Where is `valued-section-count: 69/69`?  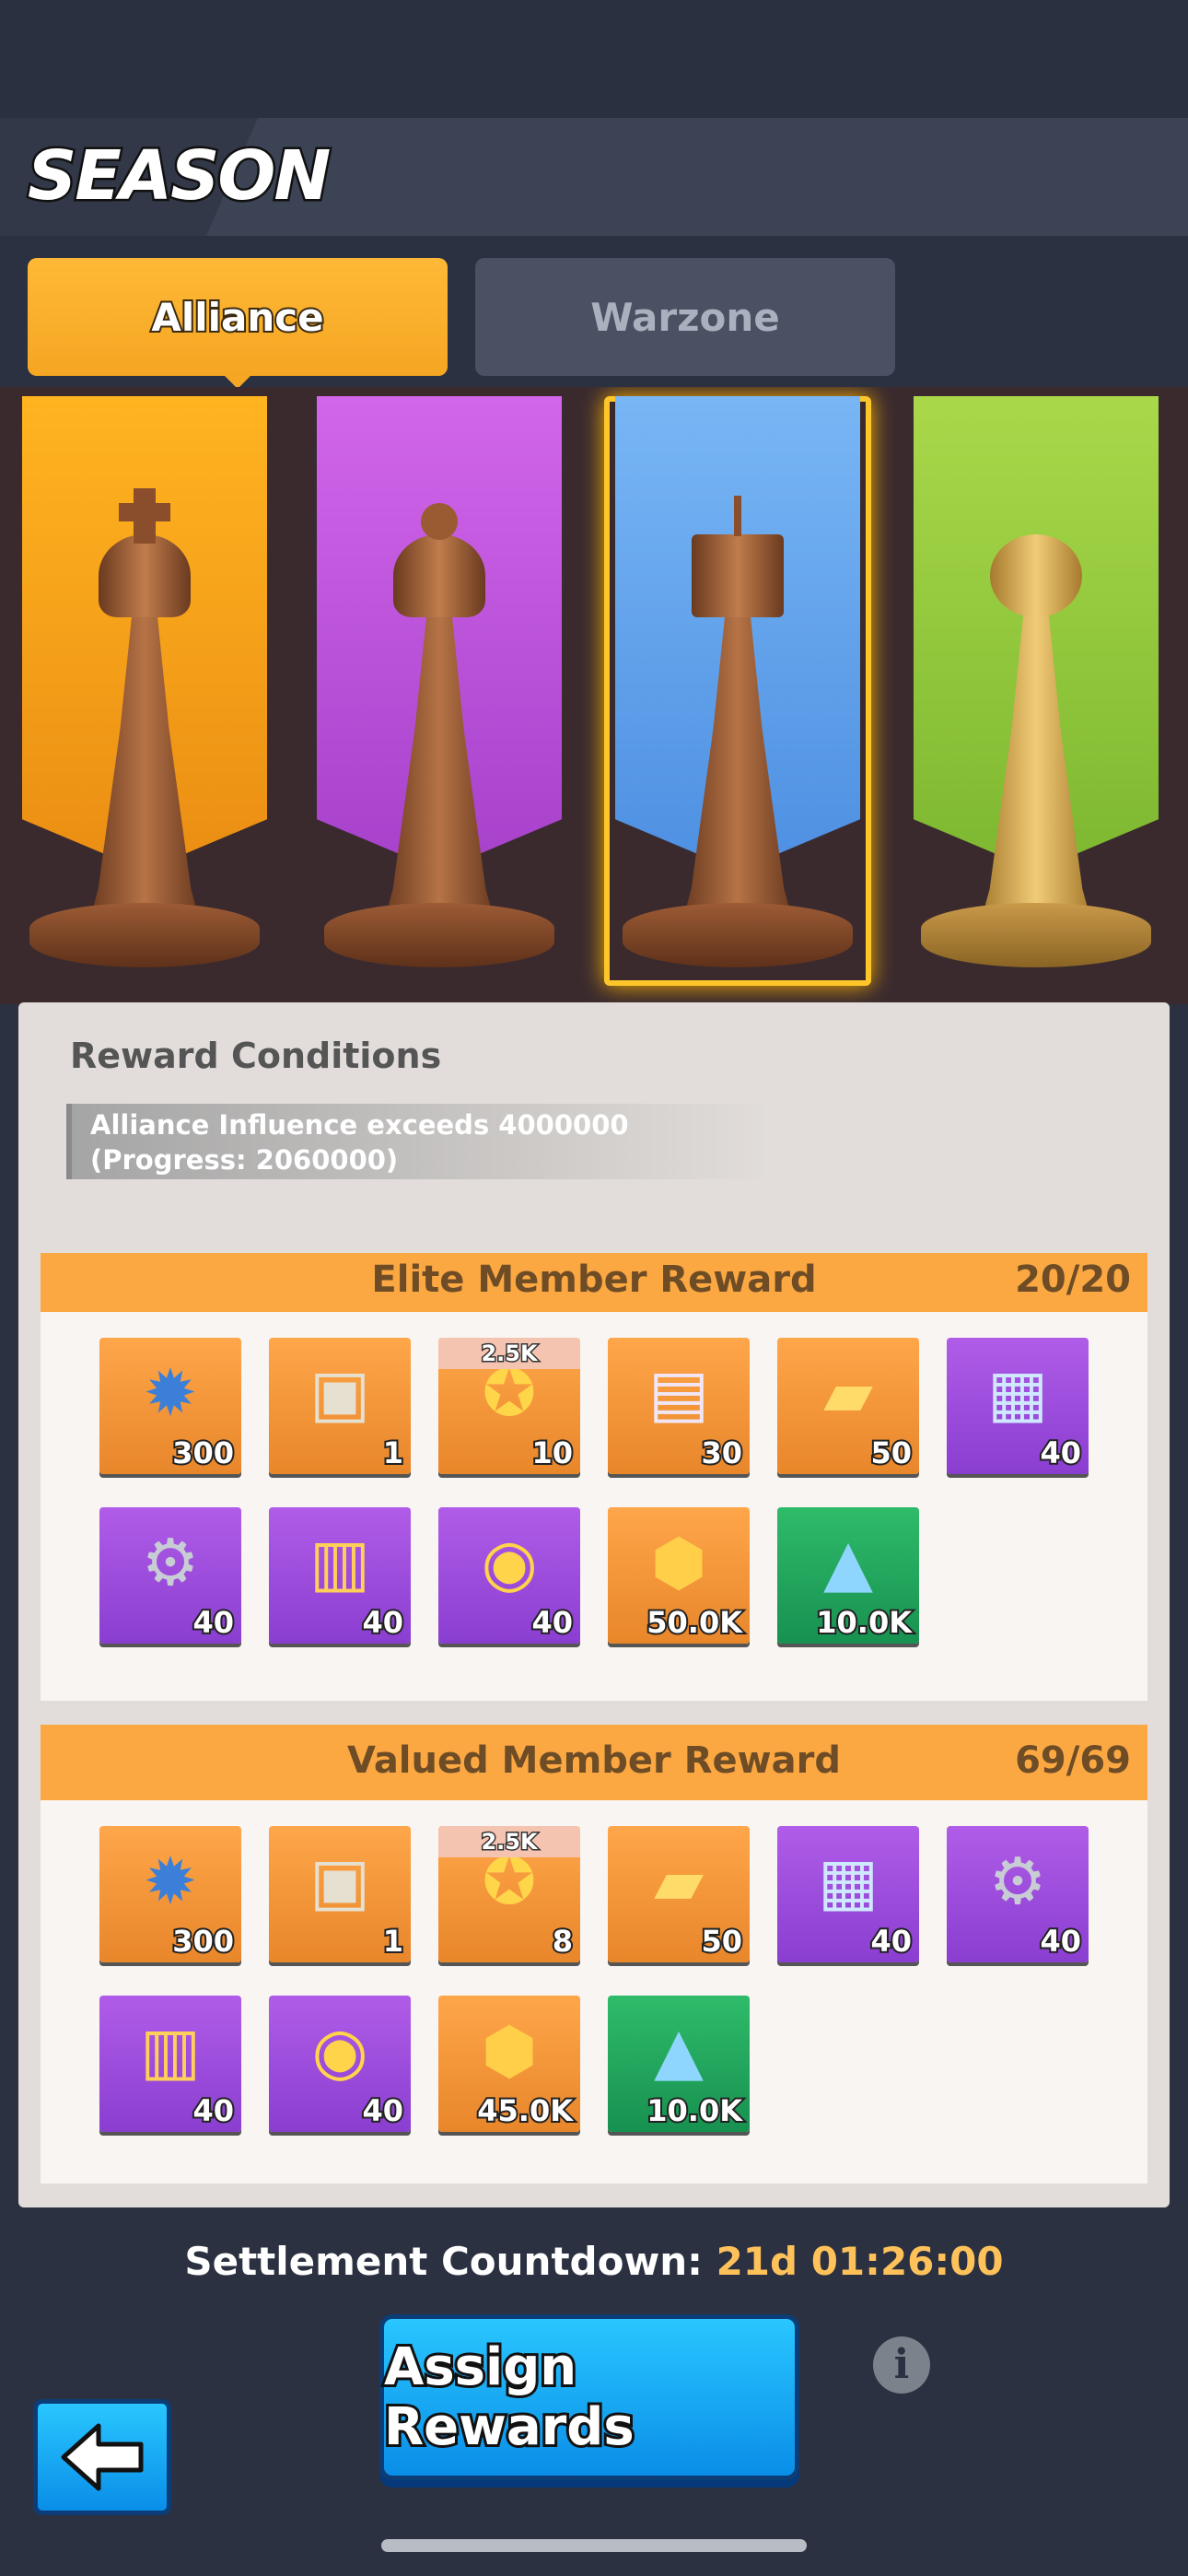
valued-section-count: 69/69 is located at coordinates (1073, 1760).